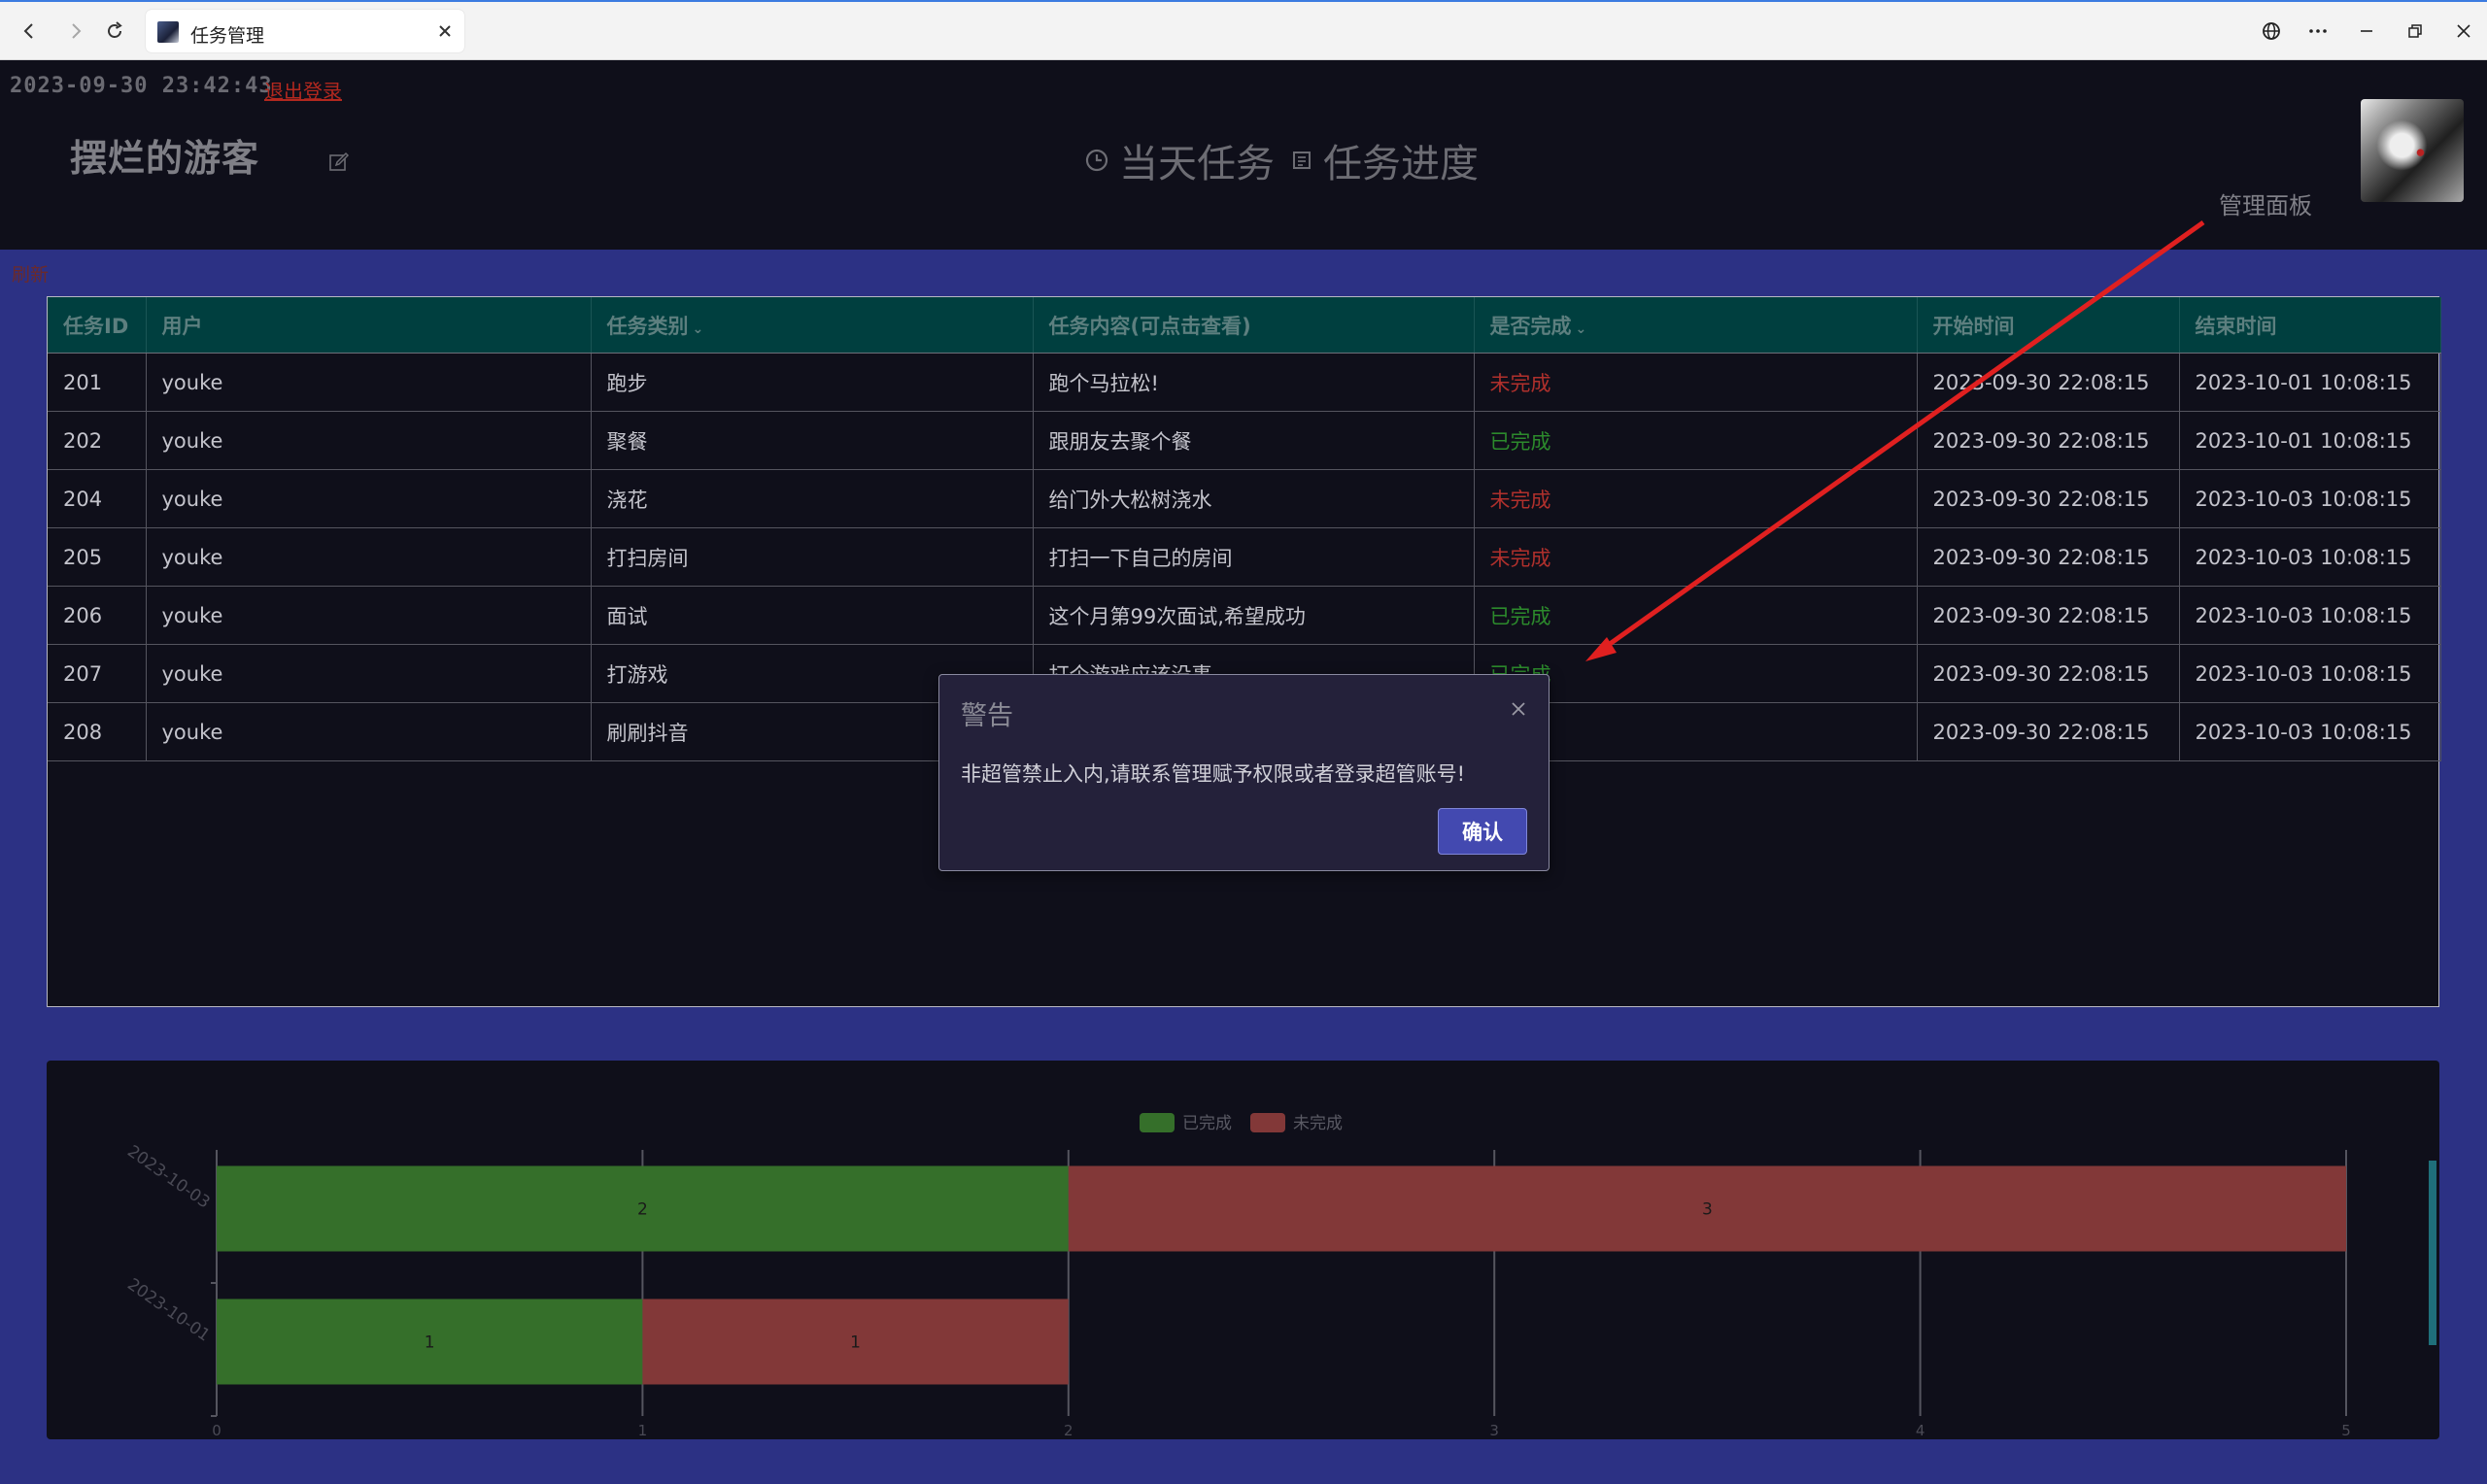 The width and height of the screenshot is (2487, 1484). I want to click on column-header-start: 开始时间, so click(2048, 325).